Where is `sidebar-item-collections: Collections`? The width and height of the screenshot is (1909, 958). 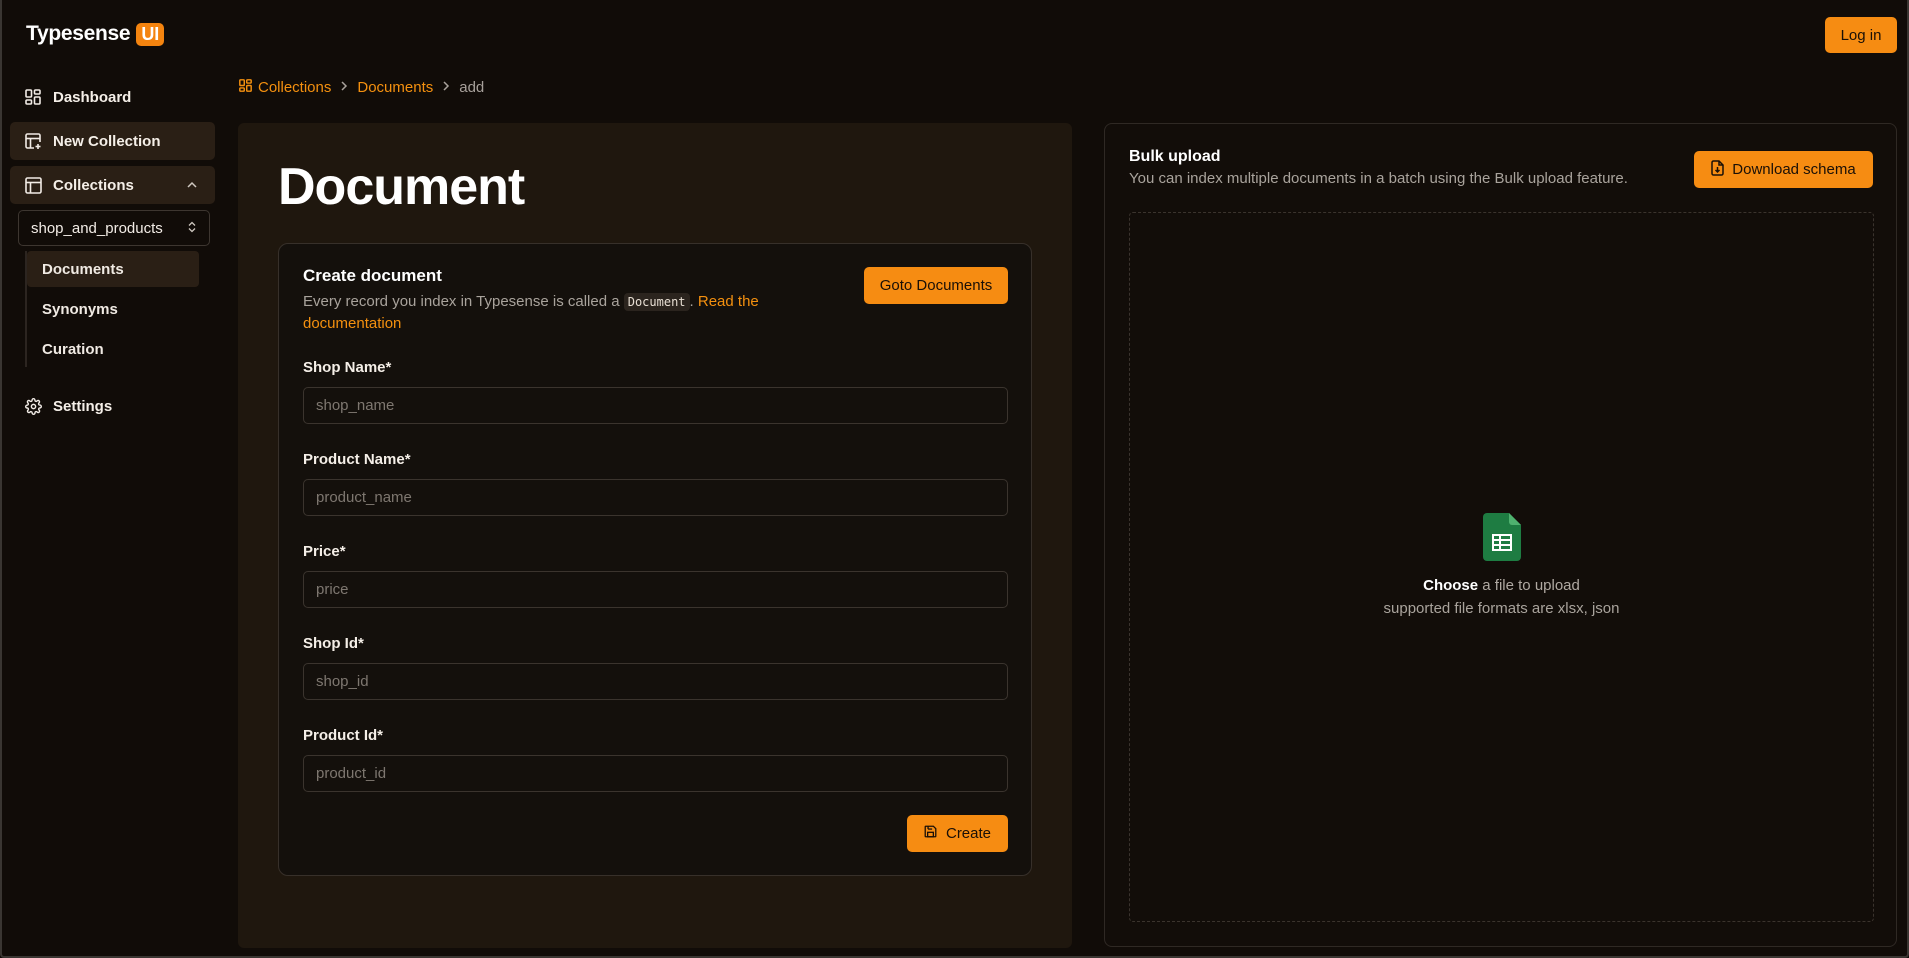 sidebar-item-collections: Collections is located at coordinates (112, 185).